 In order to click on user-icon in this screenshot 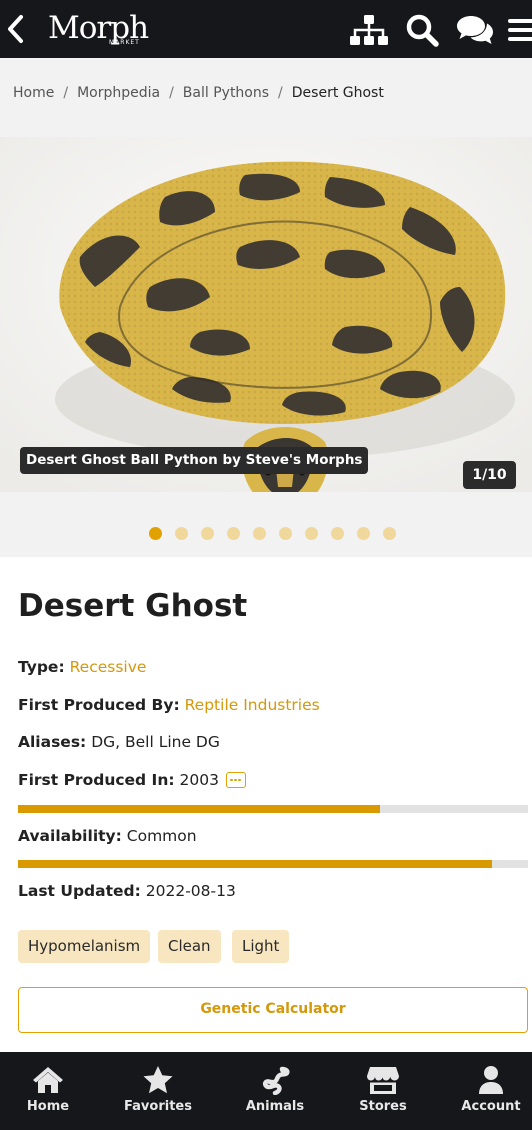, I will do `click(491, 1080)`.